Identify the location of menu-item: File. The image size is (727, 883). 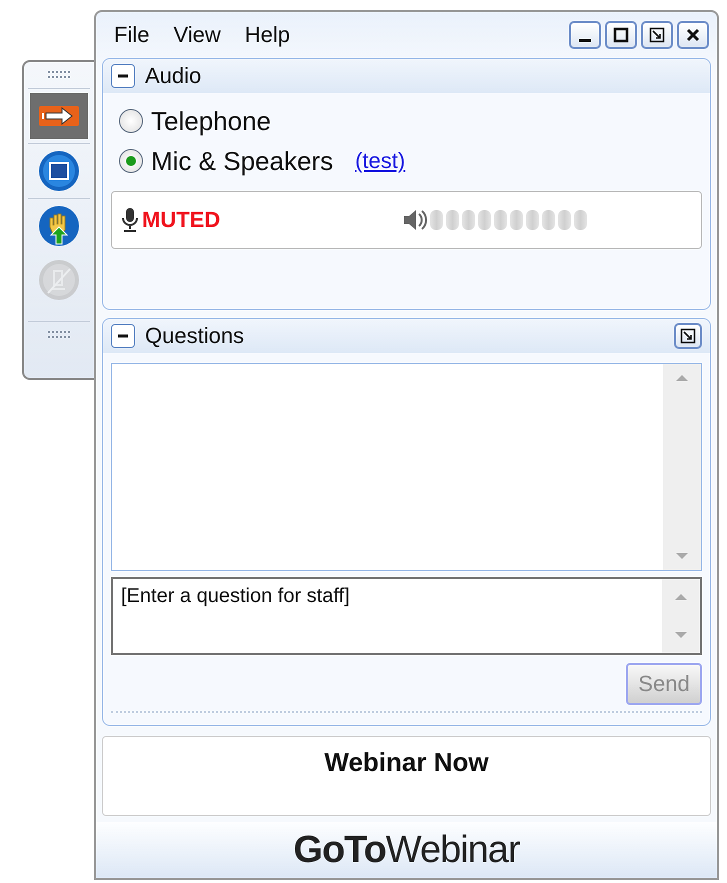
(138, 35).